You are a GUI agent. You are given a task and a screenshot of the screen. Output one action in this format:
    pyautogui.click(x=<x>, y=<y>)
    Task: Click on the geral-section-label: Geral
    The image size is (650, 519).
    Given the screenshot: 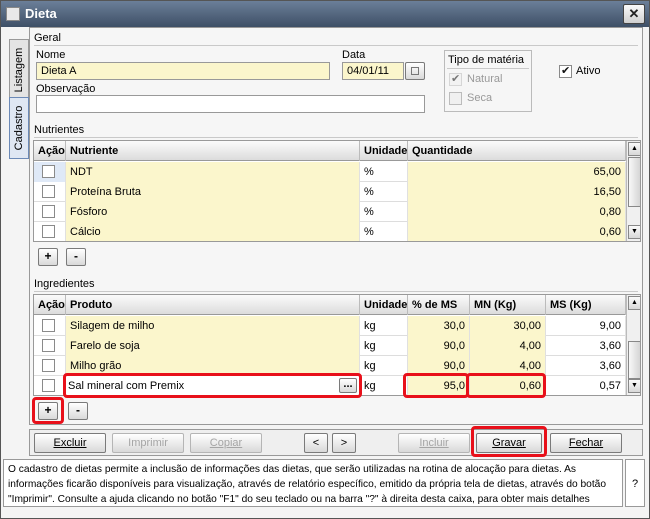 What is the action you would take?
    pyautogui.click(x=47, y=38)
    